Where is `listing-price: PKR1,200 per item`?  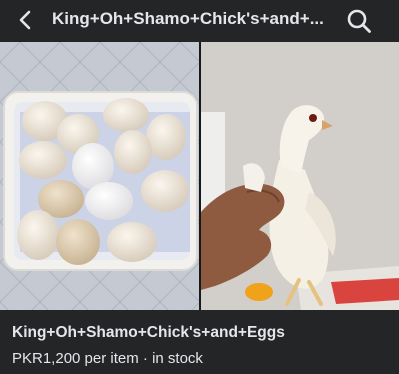
listing-price: PKR1,200 per item is located at coordinates (75, 358).